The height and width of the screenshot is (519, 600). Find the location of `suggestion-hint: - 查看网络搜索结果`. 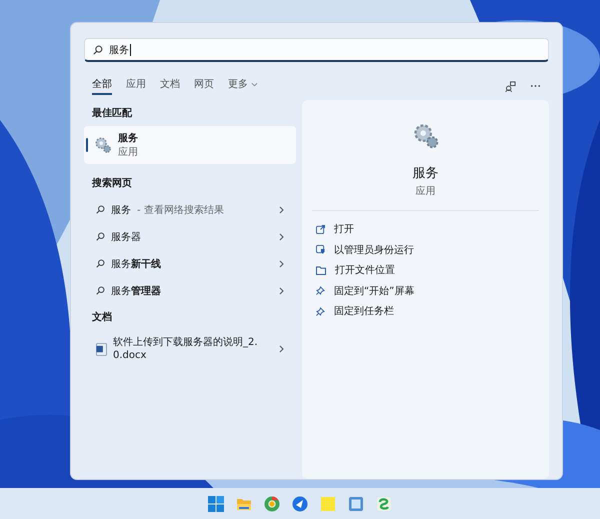

suggestion-hint: - 查看网络搜索结果 is located at coordinates (180, 210).